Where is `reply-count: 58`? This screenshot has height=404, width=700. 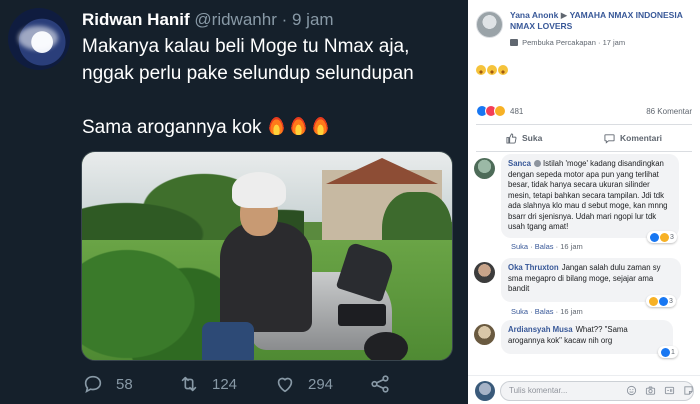
reply-count: 58 is located at coordinates (124, 384).